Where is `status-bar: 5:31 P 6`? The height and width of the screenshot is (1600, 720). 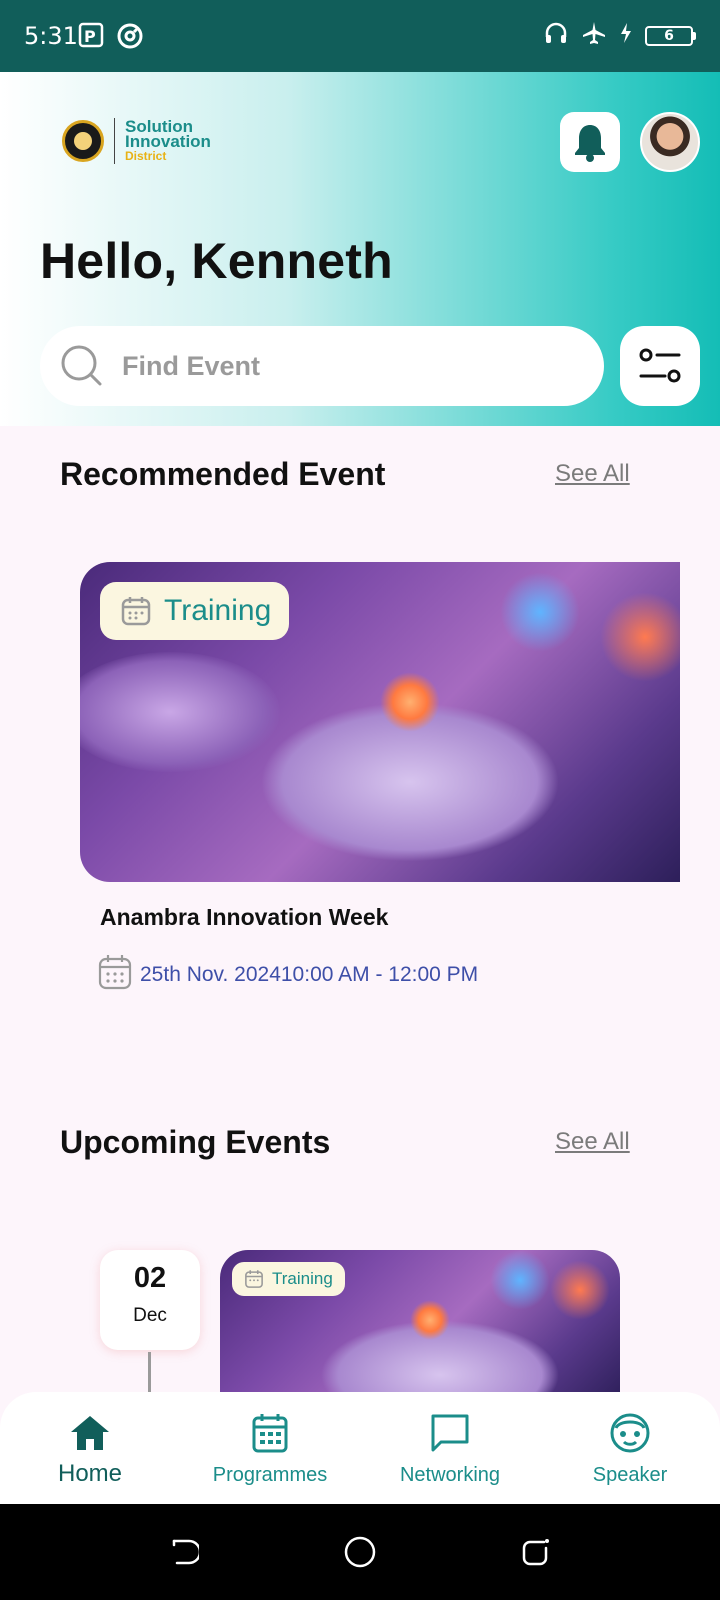 status-bar: 5:31 P 6 is located at coordinates (360, 36).